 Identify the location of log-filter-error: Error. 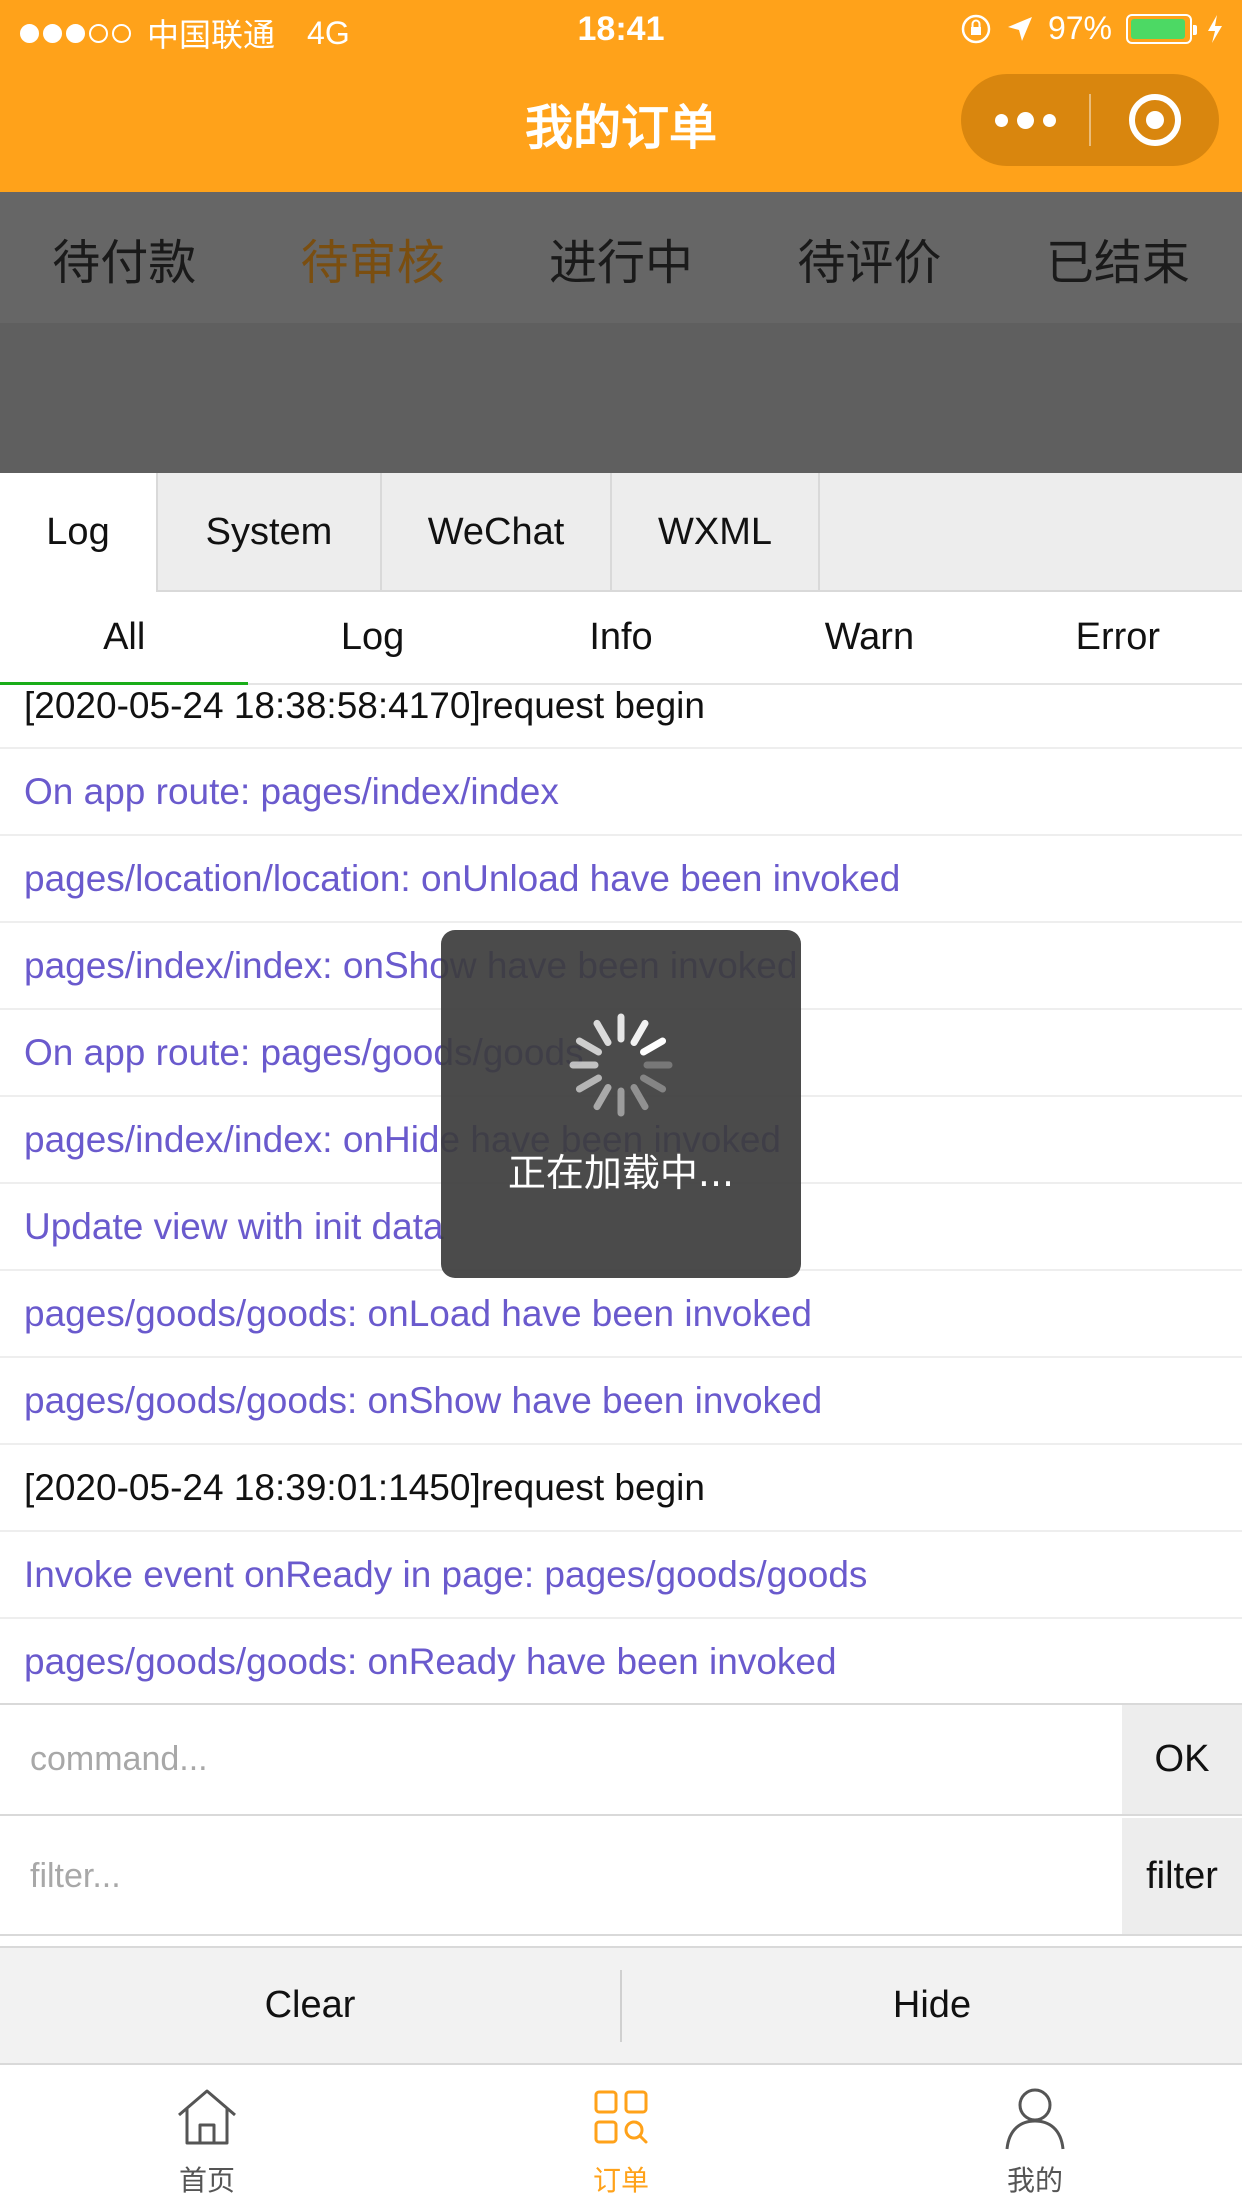
(1118, 637).